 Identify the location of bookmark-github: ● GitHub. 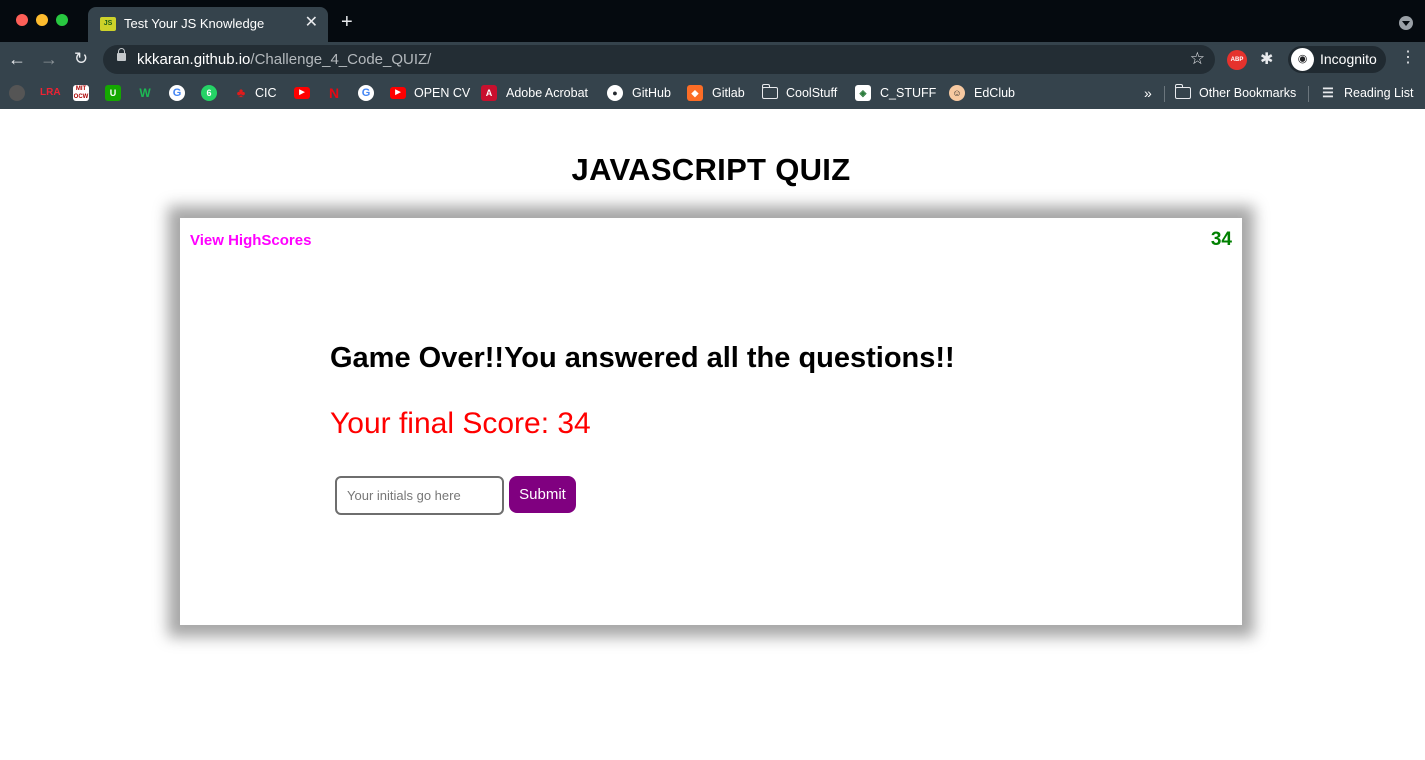
(639, 93).